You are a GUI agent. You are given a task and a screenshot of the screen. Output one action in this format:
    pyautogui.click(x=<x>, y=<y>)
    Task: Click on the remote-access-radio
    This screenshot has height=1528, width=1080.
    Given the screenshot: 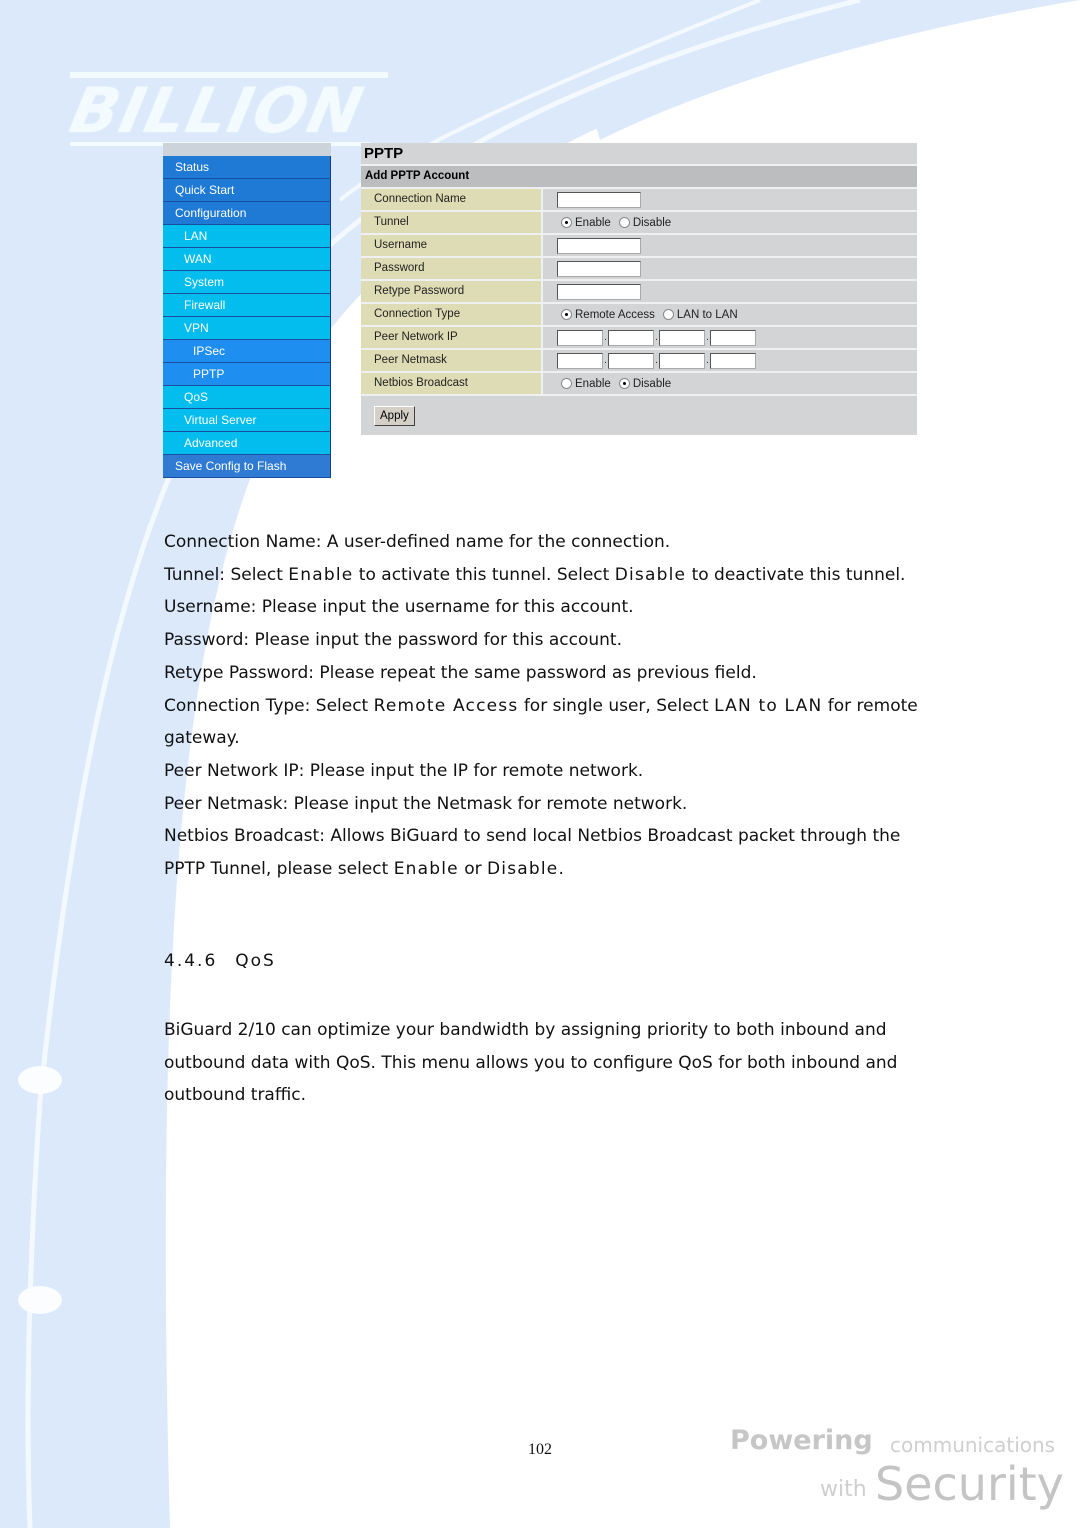 What is the action you would take?
    pyautogui.click(x=566, y=314)
    